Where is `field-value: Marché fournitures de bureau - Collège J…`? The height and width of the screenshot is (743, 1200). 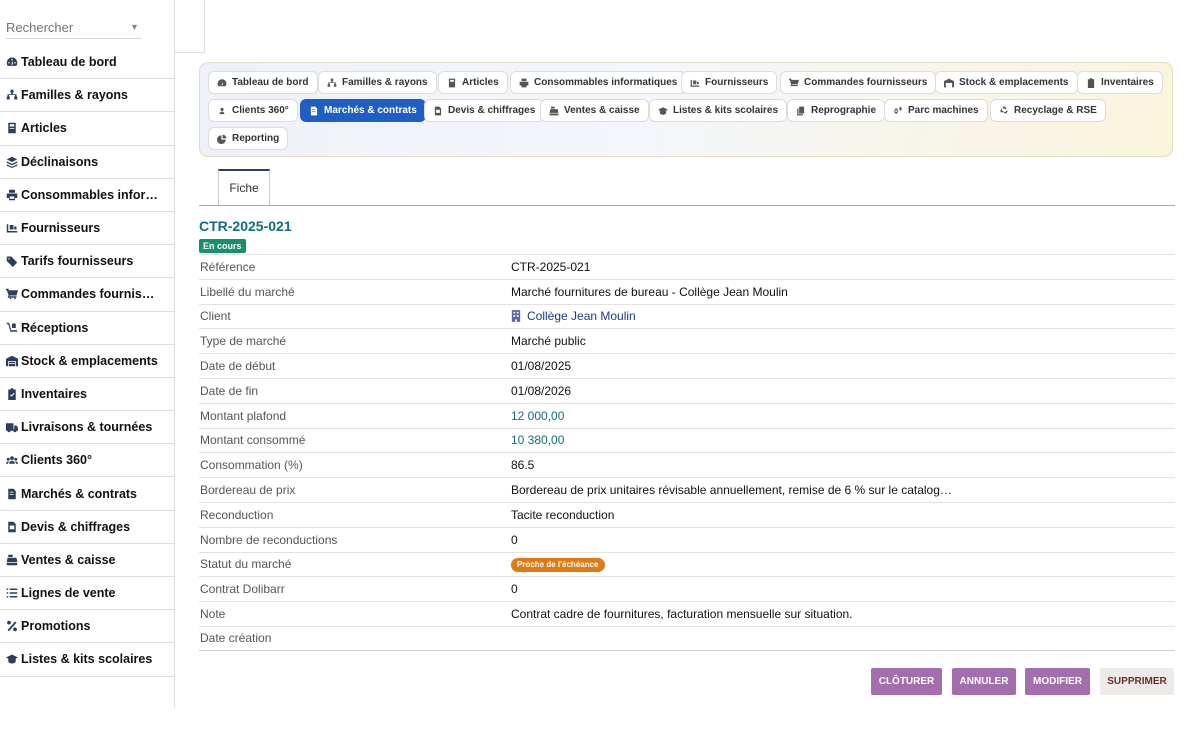 field-value: Marché fournitures de bureau - Collège J… is located at coordinates (649, 291).